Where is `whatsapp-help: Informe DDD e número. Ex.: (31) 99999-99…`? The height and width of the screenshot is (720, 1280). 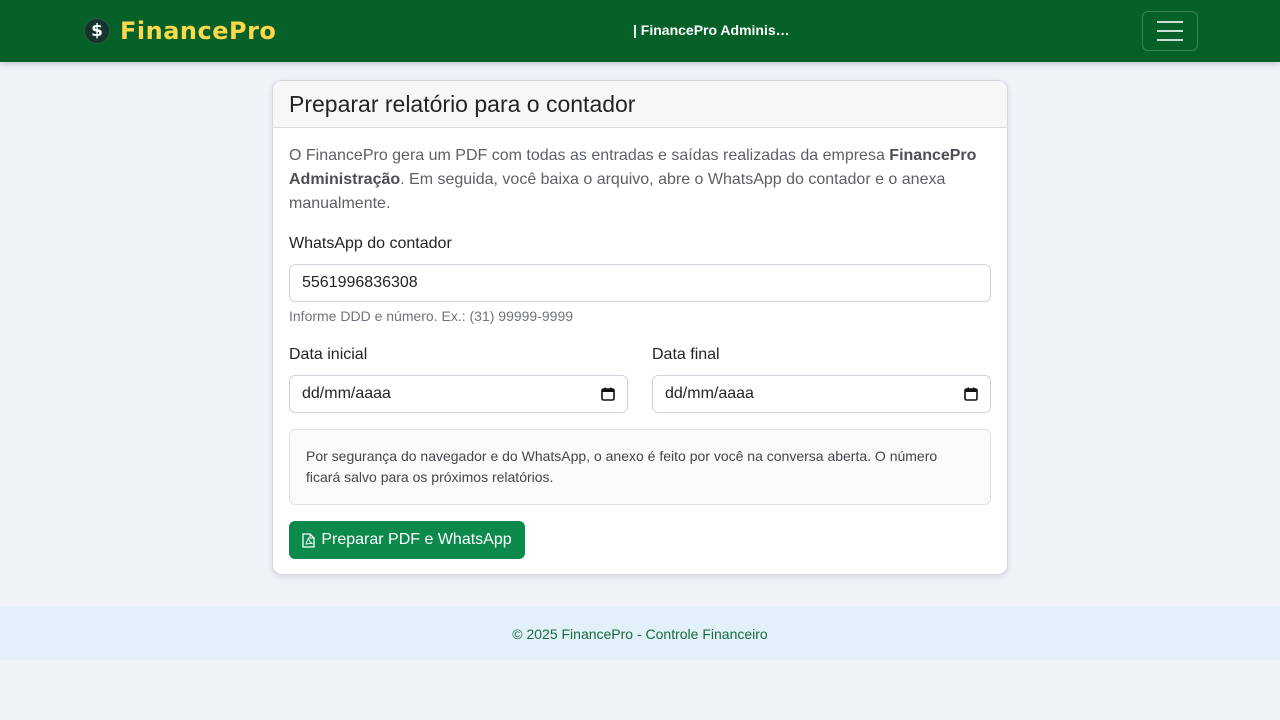 whatsapp-help: Informe DDD e número. Ex.: (31) 99999-99… is located at coordinates (431, 316).